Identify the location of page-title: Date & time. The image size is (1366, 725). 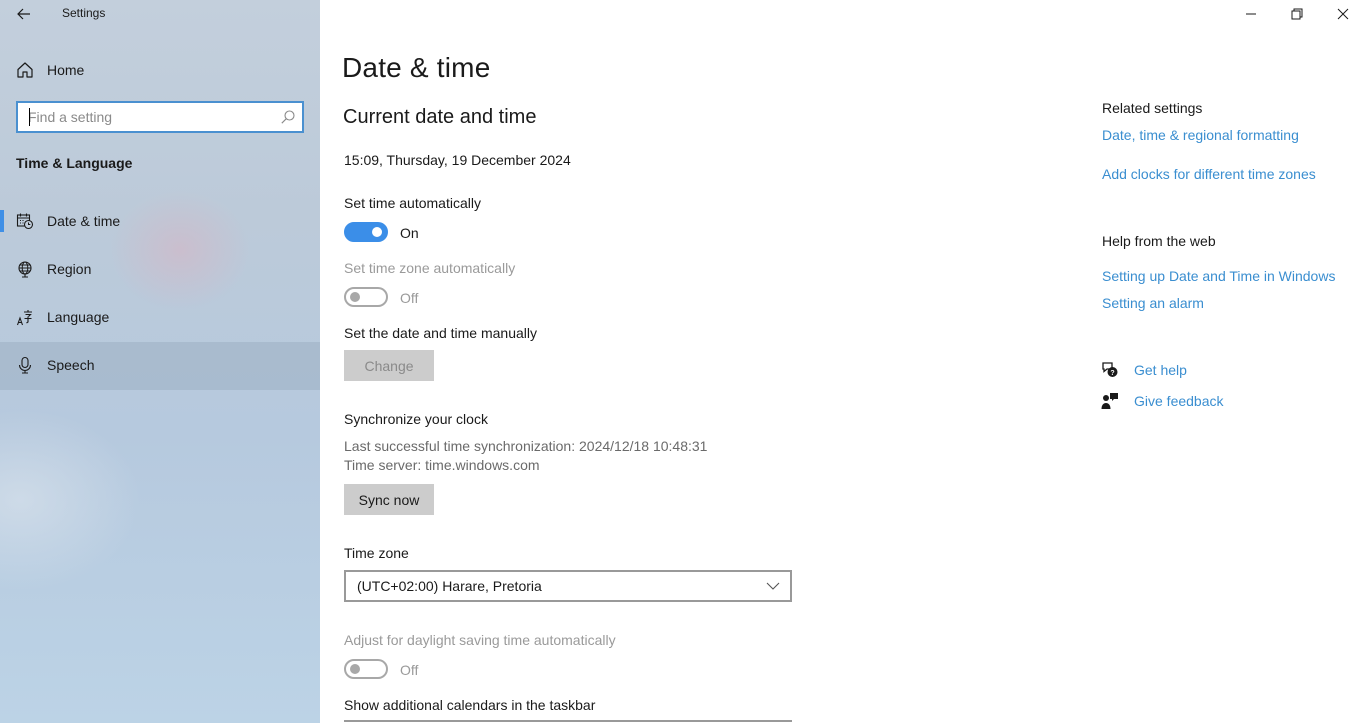
(416, 67).